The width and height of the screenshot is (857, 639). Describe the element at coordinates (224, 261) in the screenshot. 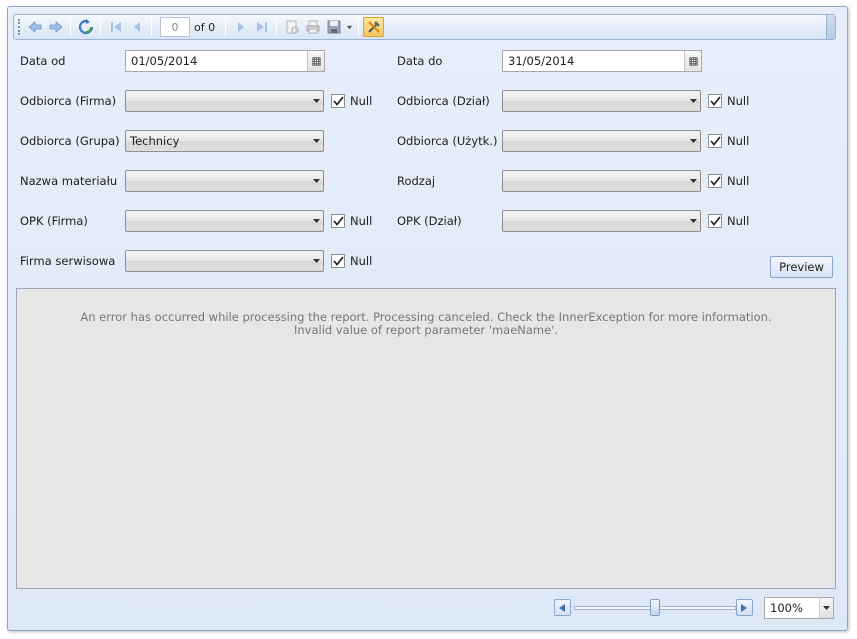

I see `service-company-select` at that location.